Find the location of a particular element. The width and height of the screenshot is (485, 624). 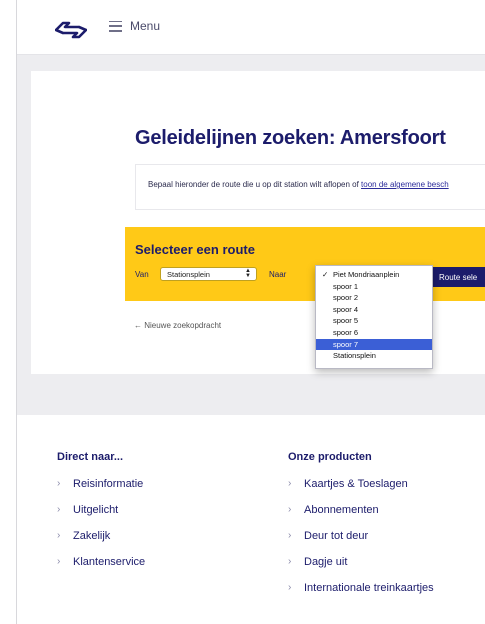

dropdown-option-label: spoor 6 is located at coordinates (346, 332).